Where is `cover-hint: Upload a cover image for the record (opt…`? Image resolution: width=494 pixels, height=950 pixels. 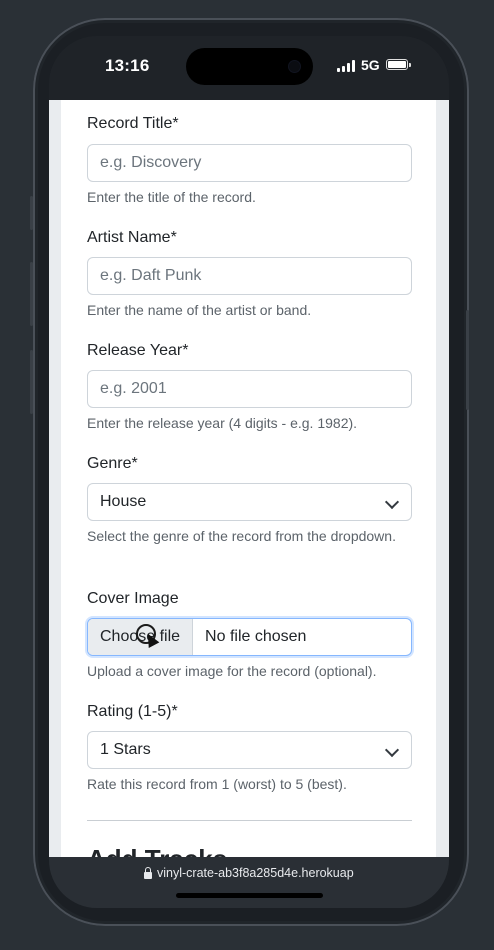
cover-hint: Upload a cover image for the record (opt… is located at coordinates (232, 671).